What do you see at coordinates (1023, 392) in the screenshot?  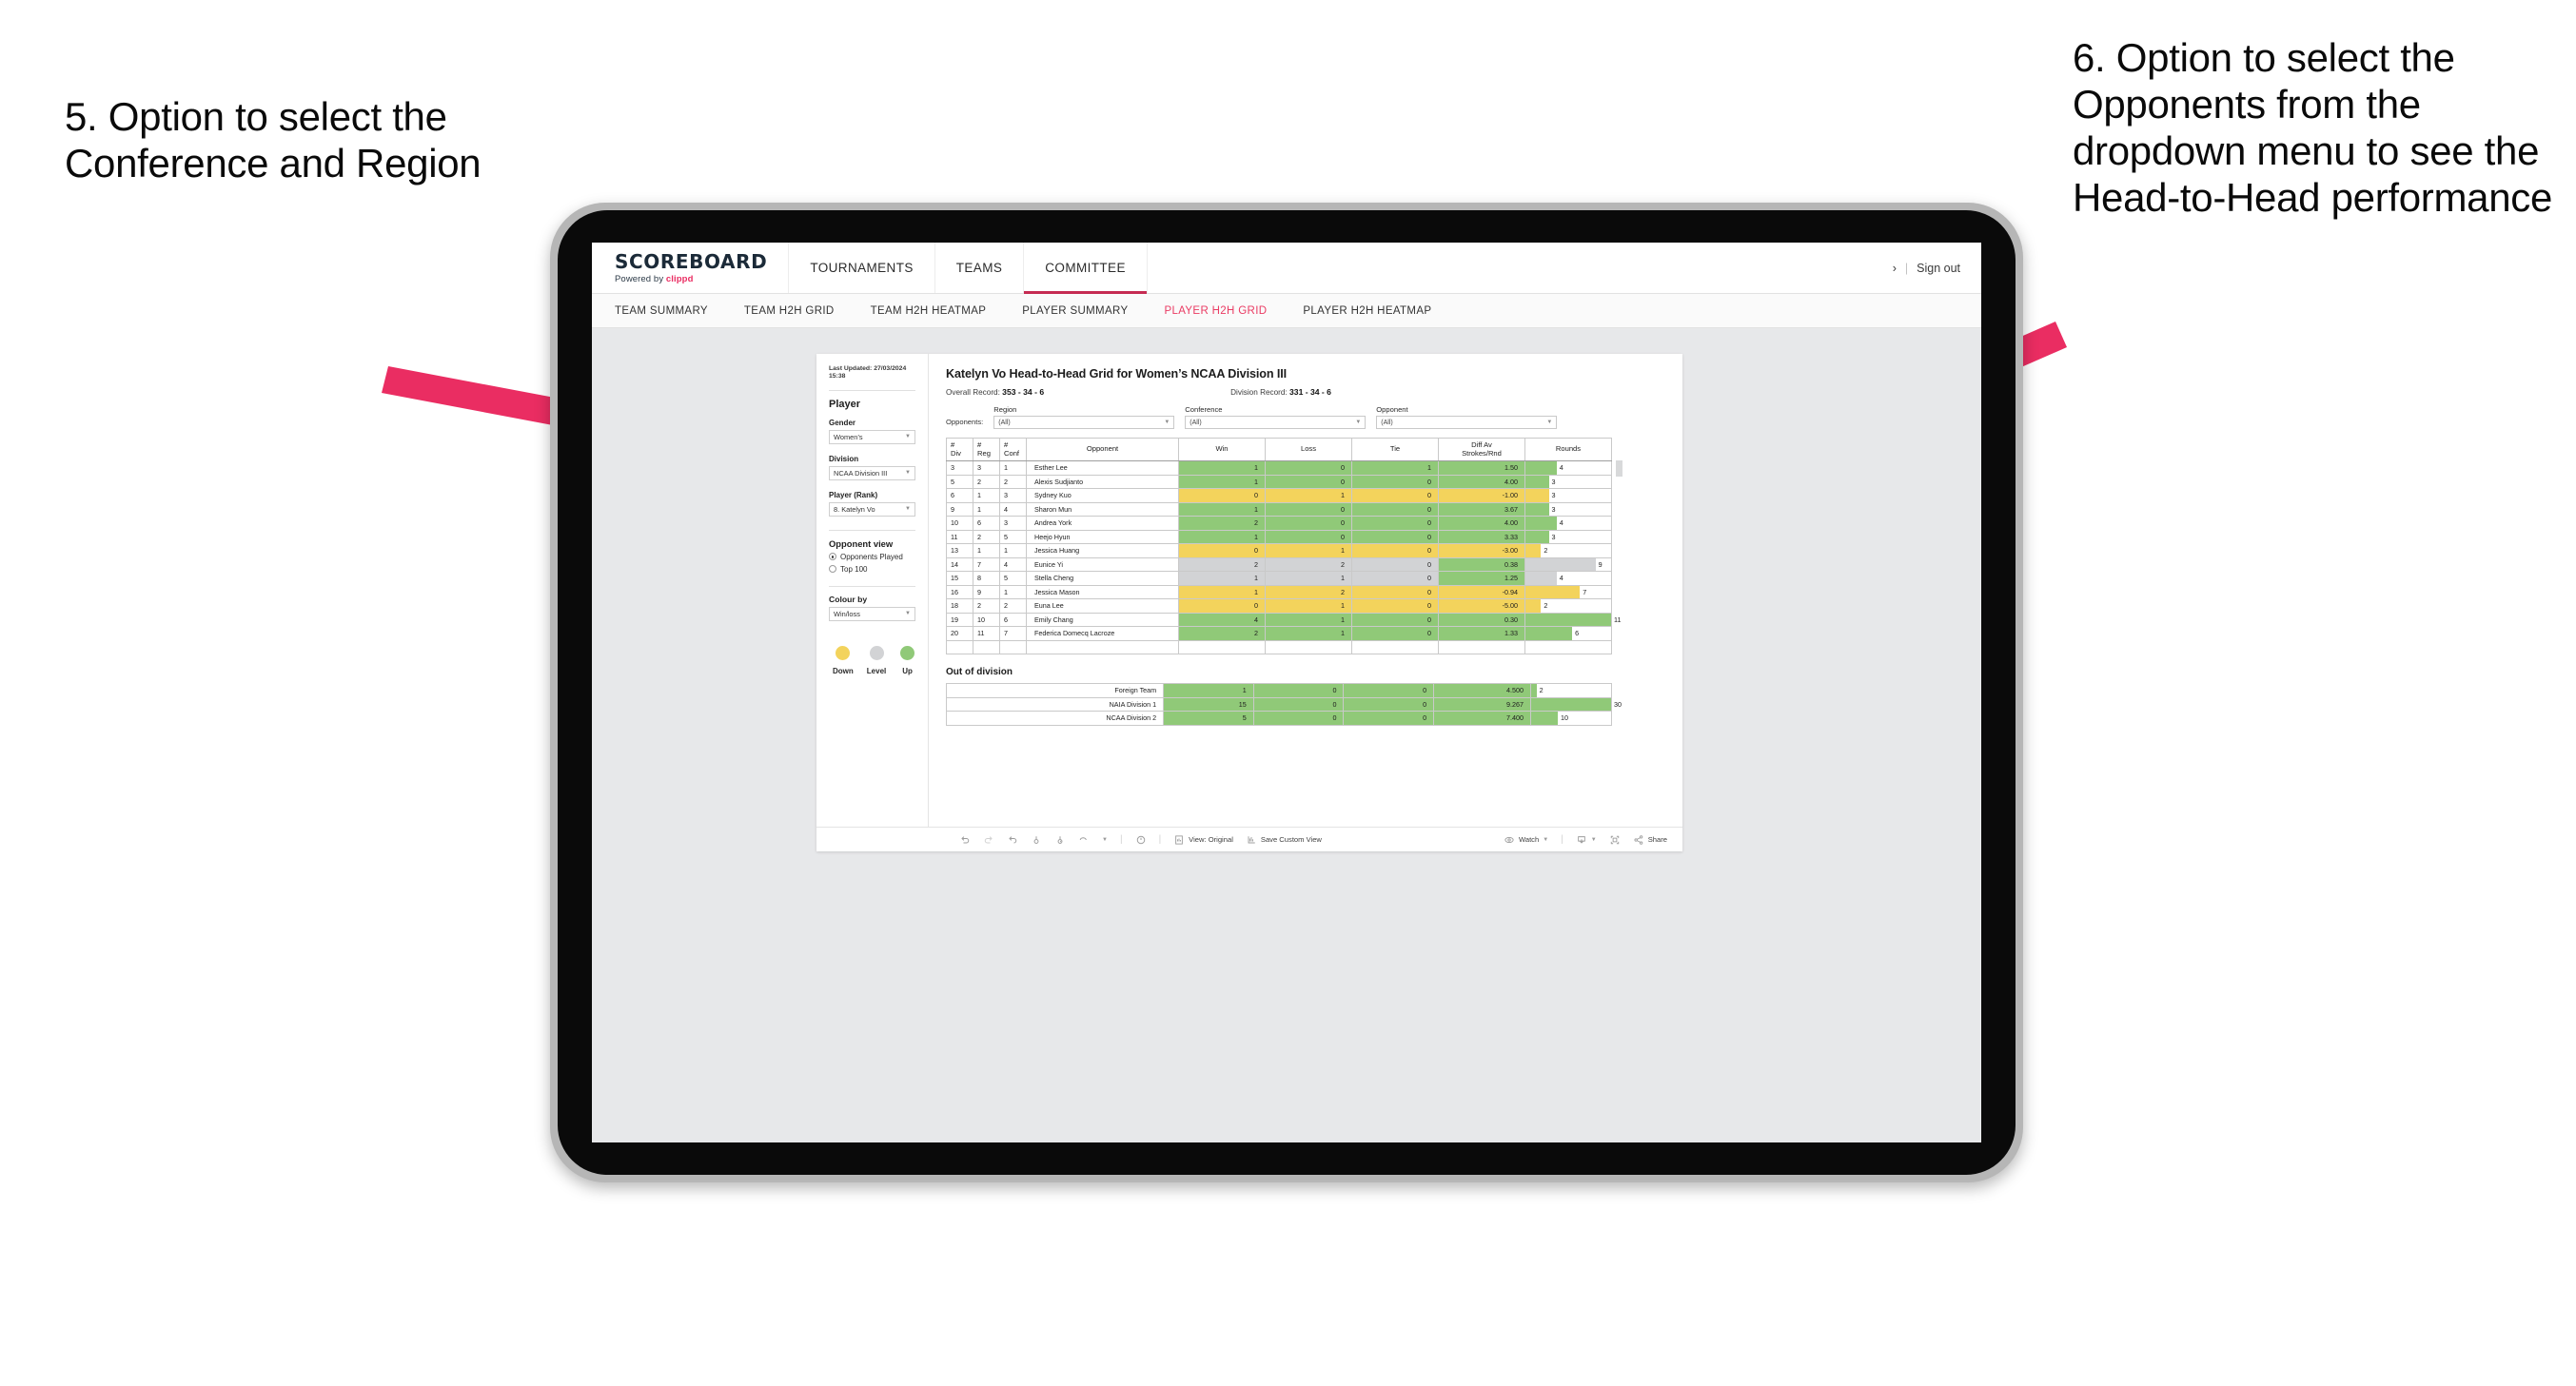 I see `overall-record-value: 353 - 34 - 6` at bounding box center [1023, 392].